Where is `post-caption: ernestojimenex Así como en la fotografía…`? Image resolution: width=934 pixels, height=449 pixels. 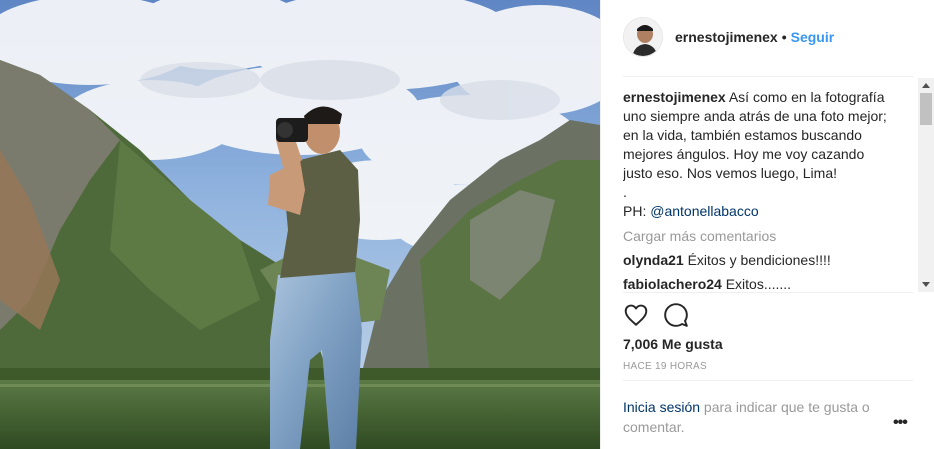
post-caption: ernestojimenex Así como en la fotografía… is located at coordinates (758, 154).